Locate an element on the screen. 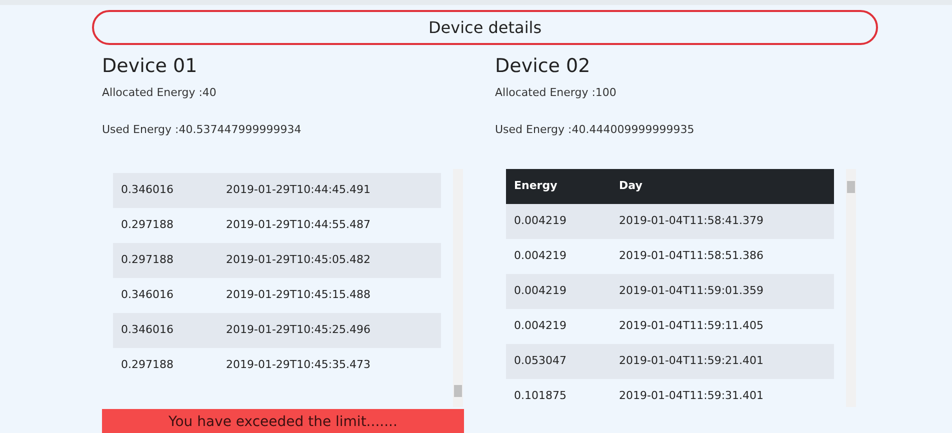  table-cell: 2019-01-29T10:44:45.491 is located at coordinates (329, 190).